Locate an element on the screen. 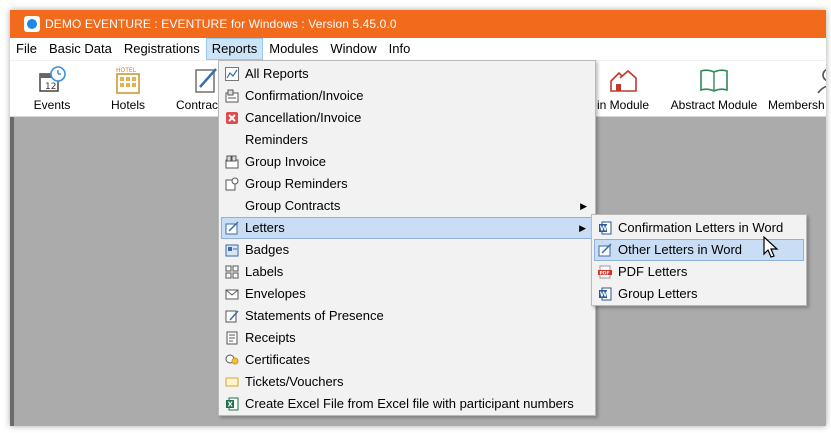 The width and height of the screenshot is (831, 433). contracts-button: Contrac is located at coordinates (200, 88).